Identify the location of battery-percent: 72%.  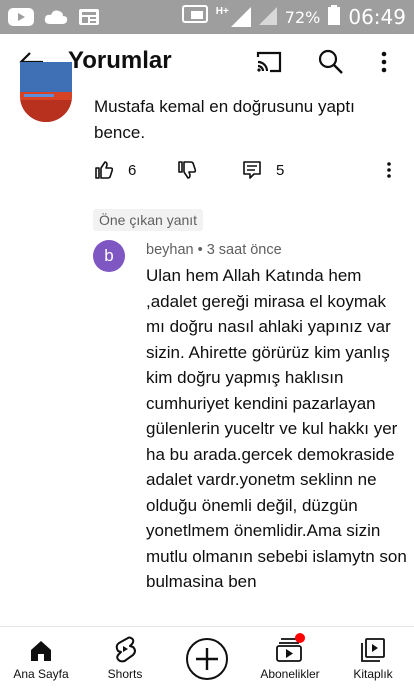
(302, 17).